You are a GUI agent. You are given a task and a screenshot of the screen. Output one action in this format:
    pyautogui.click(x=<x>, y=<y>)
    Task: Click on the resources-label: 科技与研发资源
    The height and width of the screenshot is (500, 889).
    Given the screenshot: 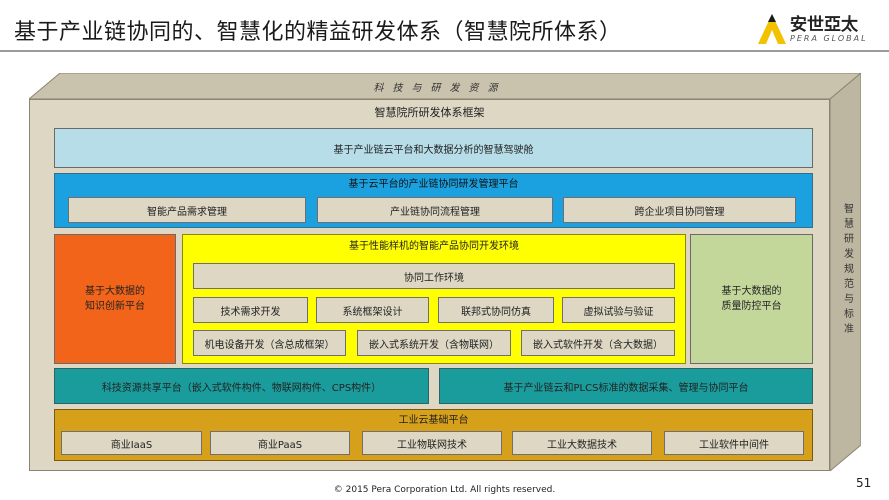 What is the action you would take?
    pyautogui.click(x=440, y=88)
    